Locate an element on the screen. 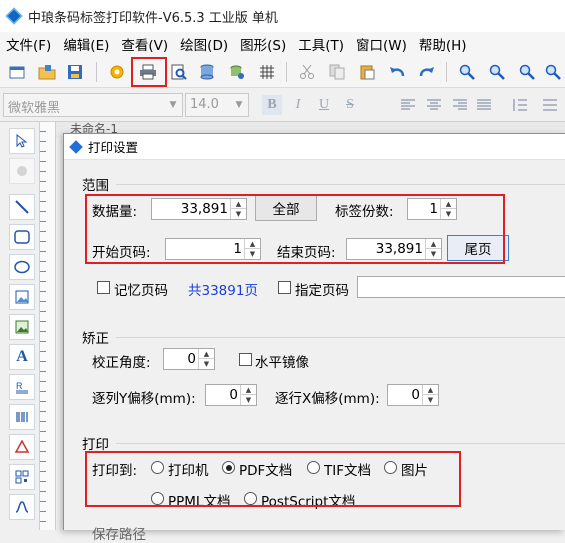  shape-tool-icon is located at coordinates (22, 447).